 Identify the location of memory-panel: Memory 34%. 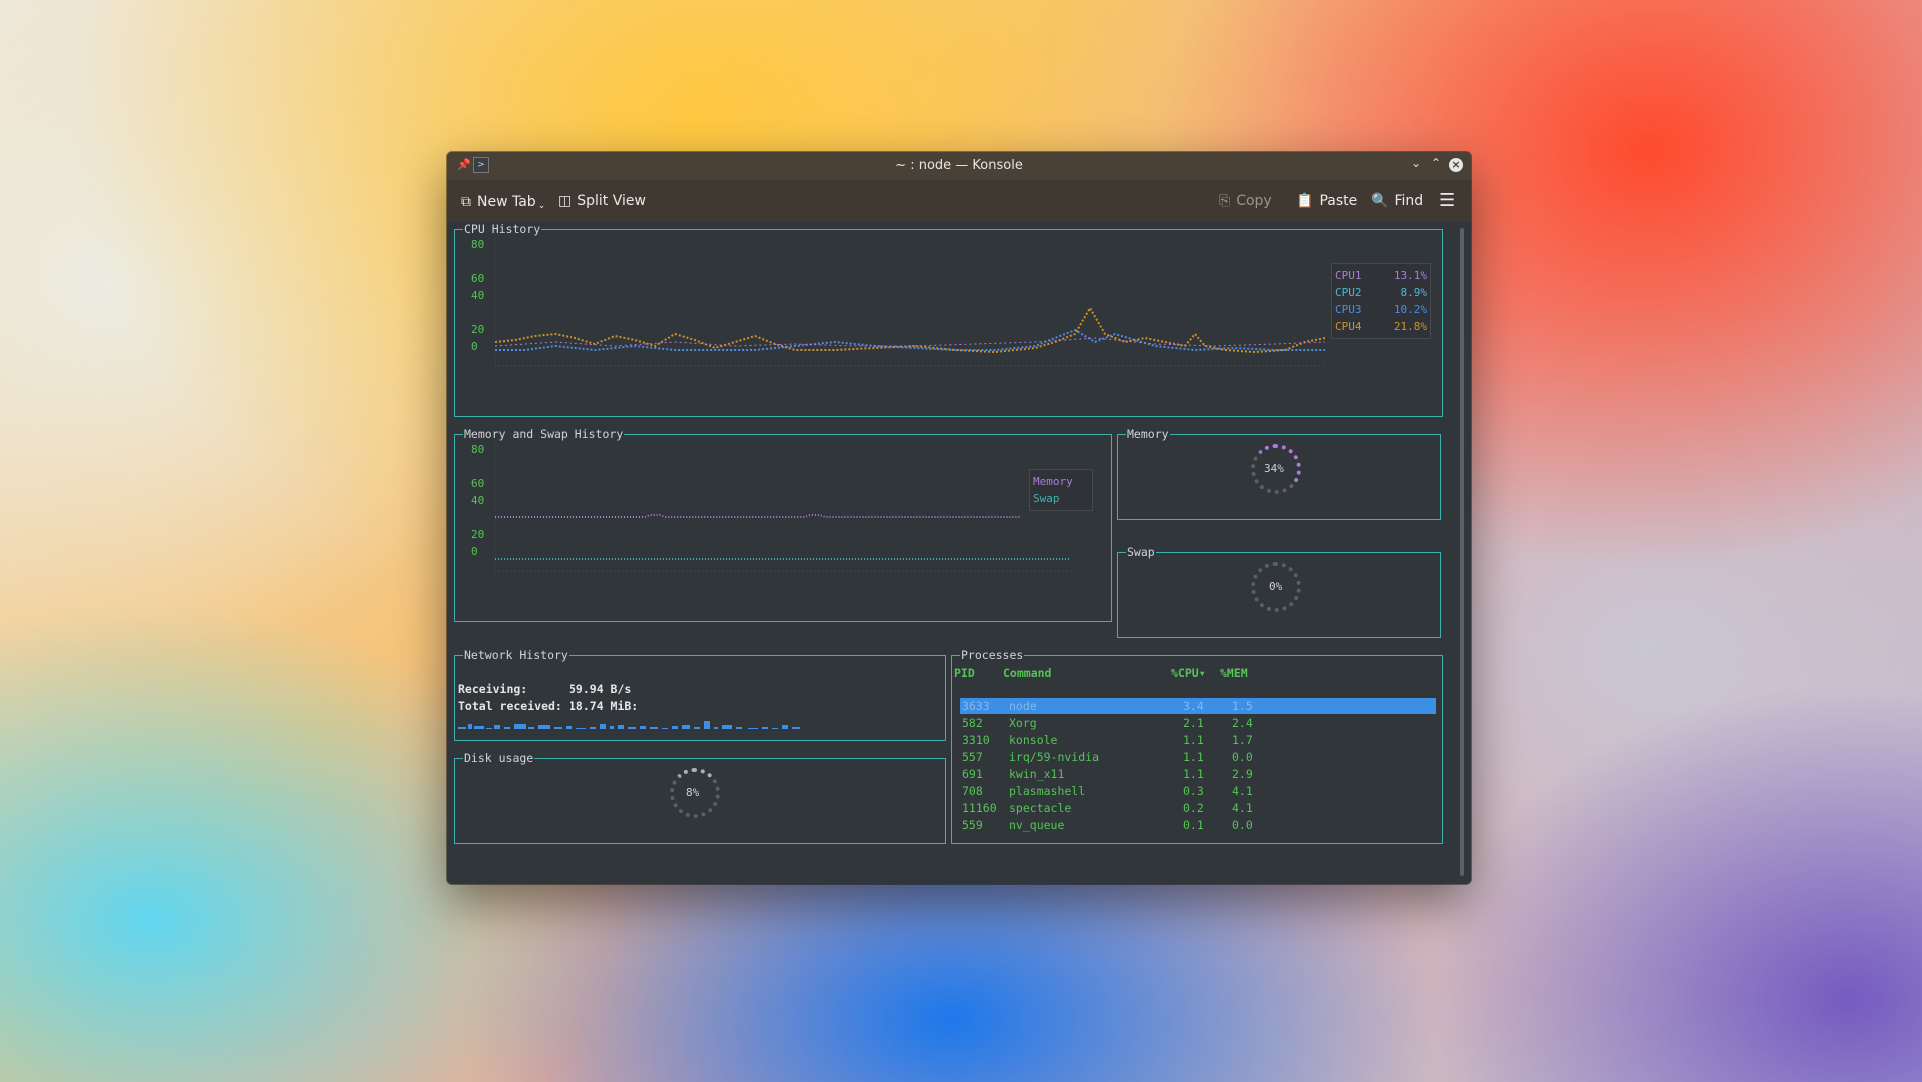
(1279, 473).